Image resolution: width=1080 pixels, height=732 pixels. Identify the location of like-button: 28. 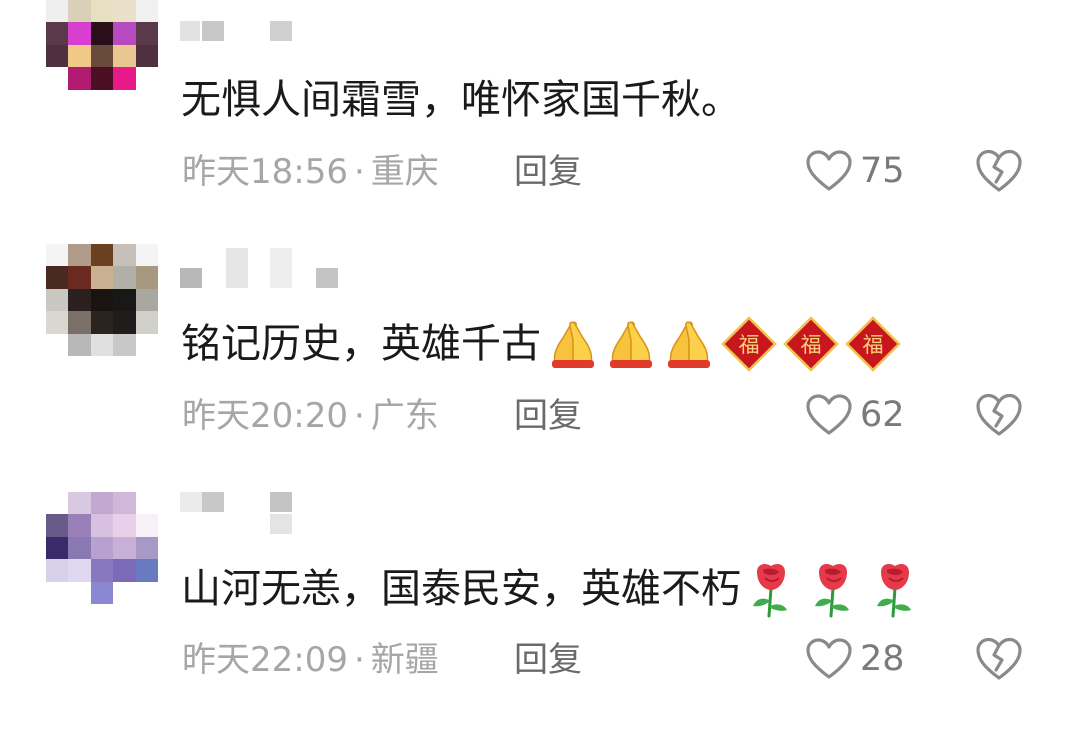
(855, 659).